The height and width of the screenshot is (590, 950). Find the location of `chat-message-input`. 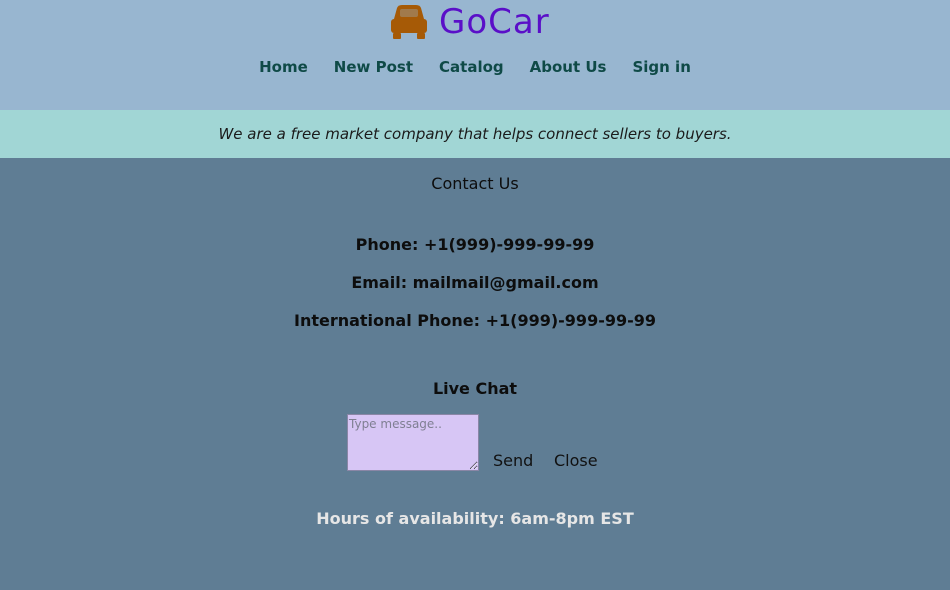

chat-message-input is located at coordinates (413, 442).